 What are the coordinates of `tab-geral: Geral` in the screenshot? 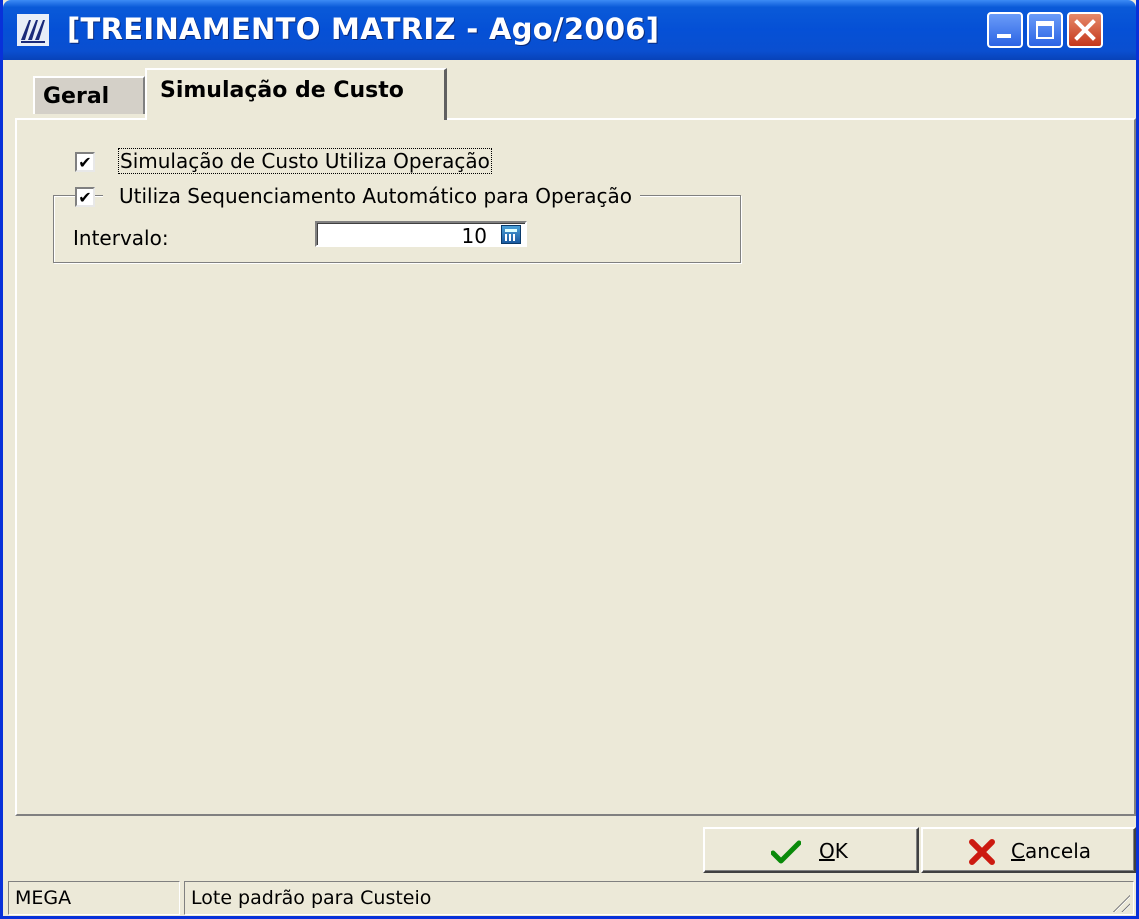 It's located at (89, 95).